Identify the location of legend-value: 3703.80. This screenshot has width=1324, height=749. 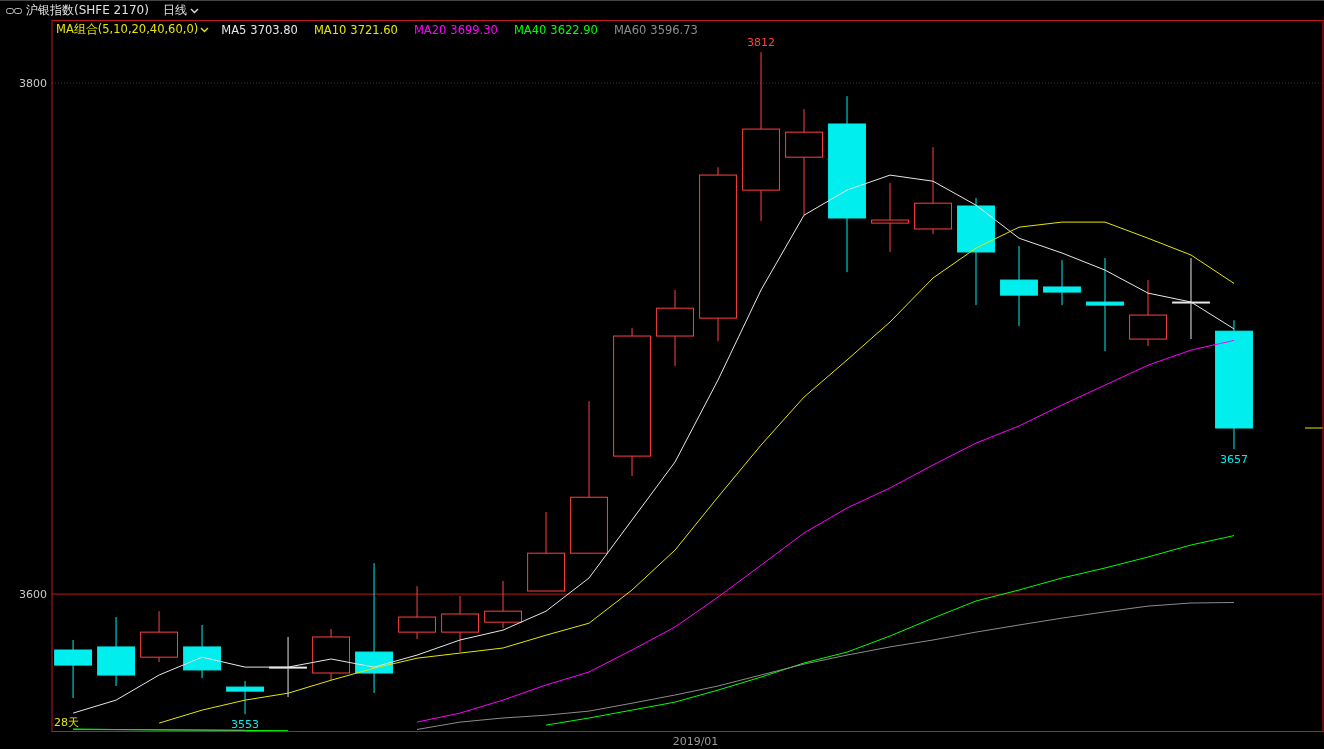
(274, 29).